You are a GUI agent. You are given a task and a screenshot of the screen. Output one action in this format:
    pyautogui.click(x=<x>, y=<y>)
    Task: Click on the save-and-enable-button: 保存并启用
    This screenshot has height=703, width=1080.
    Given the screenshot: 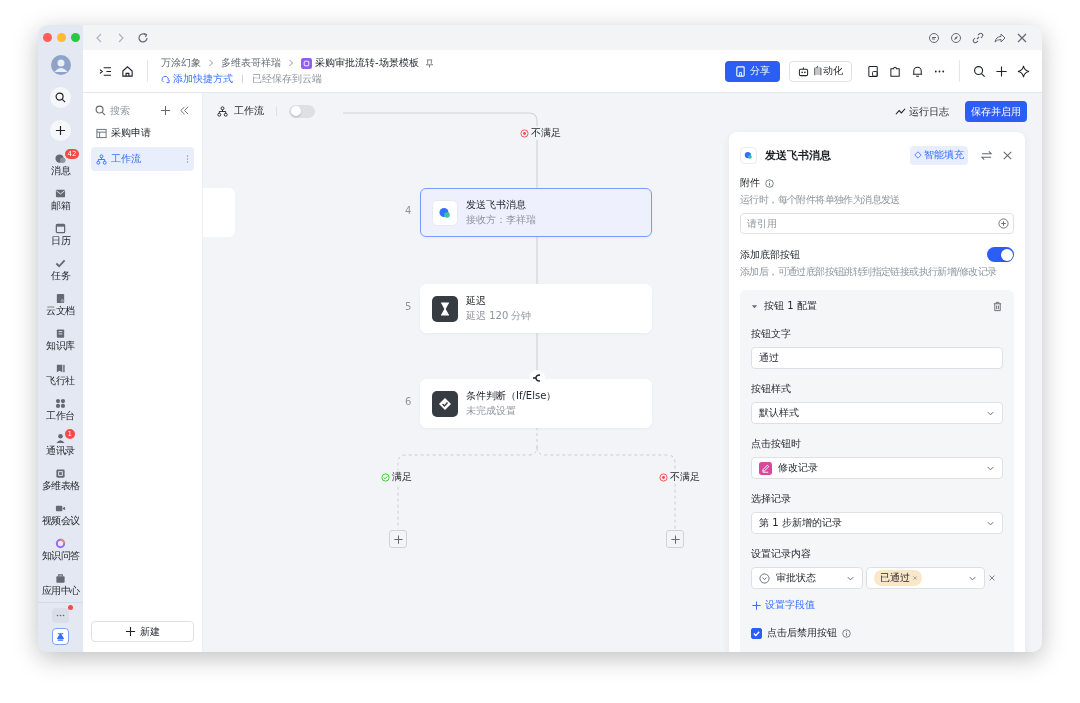 What is the action you would take?
    pyautogui.click(x=996, y=111)
    